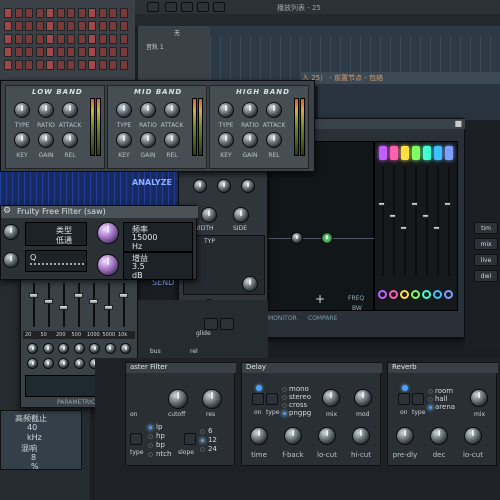 Image resolution: width=500 pixels, height=500 pixels. What do you see at coordinates (327, 436) in the screenshot?
I see `delay-knob` at bounding box center [327, 436].